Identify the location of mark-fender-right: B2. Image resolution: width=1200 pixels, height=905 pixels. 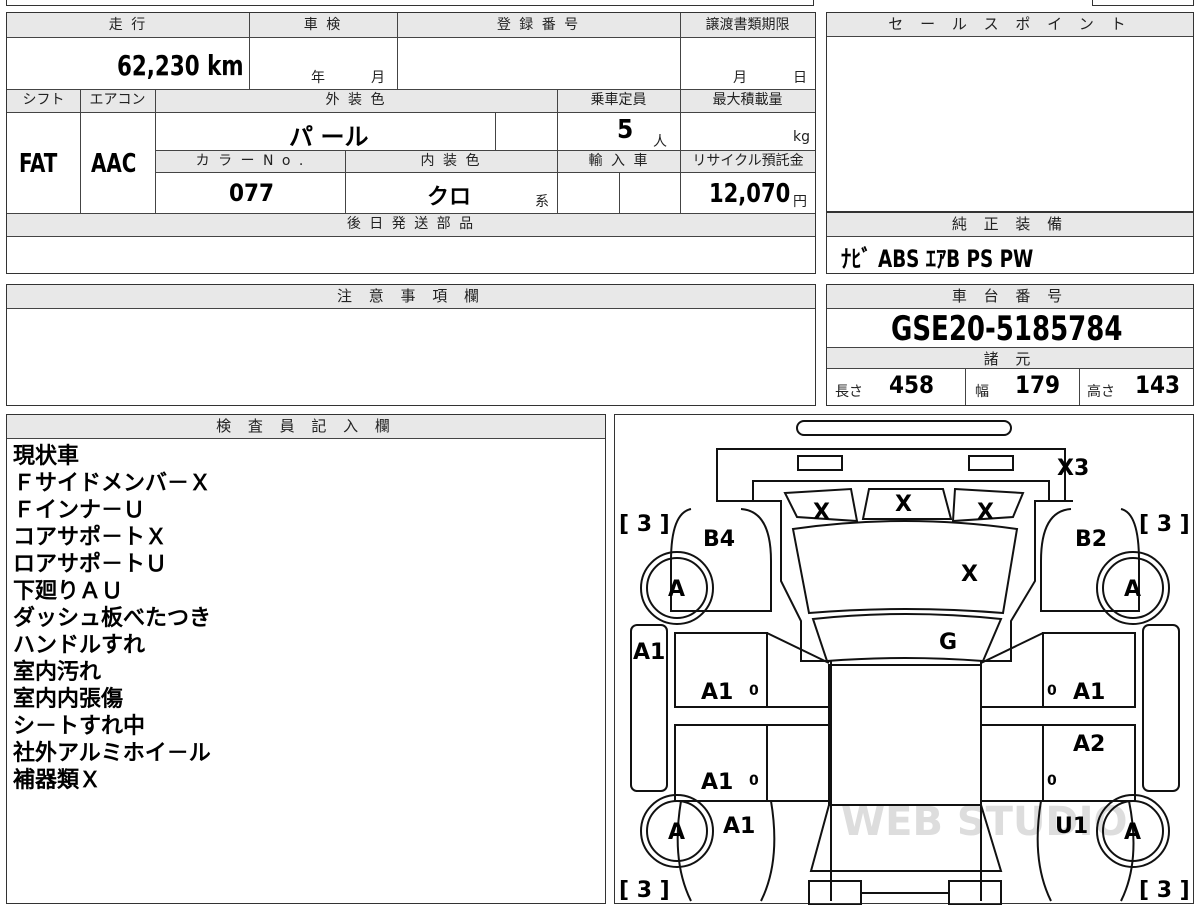
(1091, 539).